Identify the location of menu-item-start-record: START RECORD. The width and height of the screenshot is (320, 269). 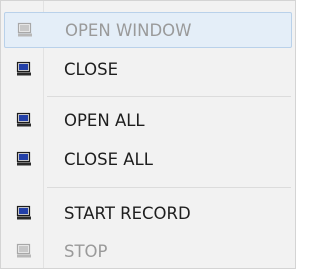
(148, 213).